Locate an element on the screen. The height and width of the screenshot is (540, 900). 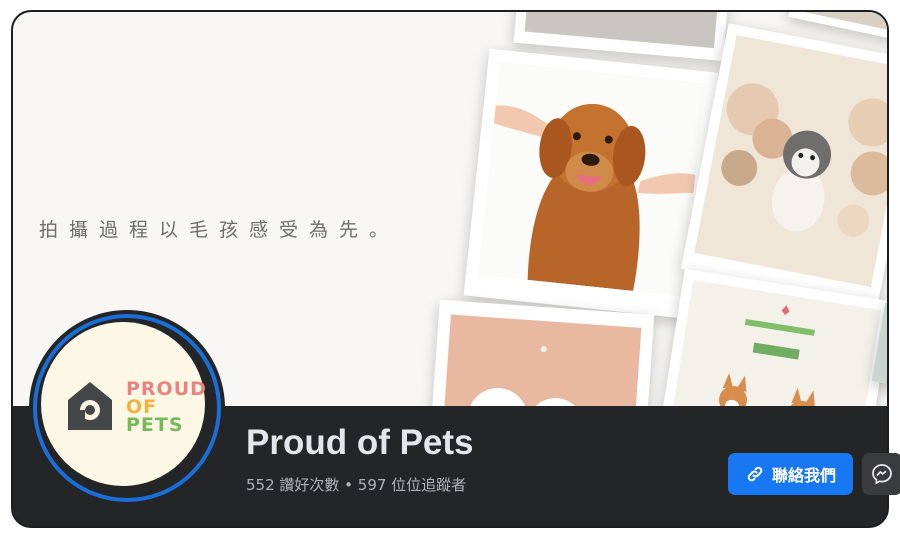
bichon-photo is located at coordinates (540, 352).